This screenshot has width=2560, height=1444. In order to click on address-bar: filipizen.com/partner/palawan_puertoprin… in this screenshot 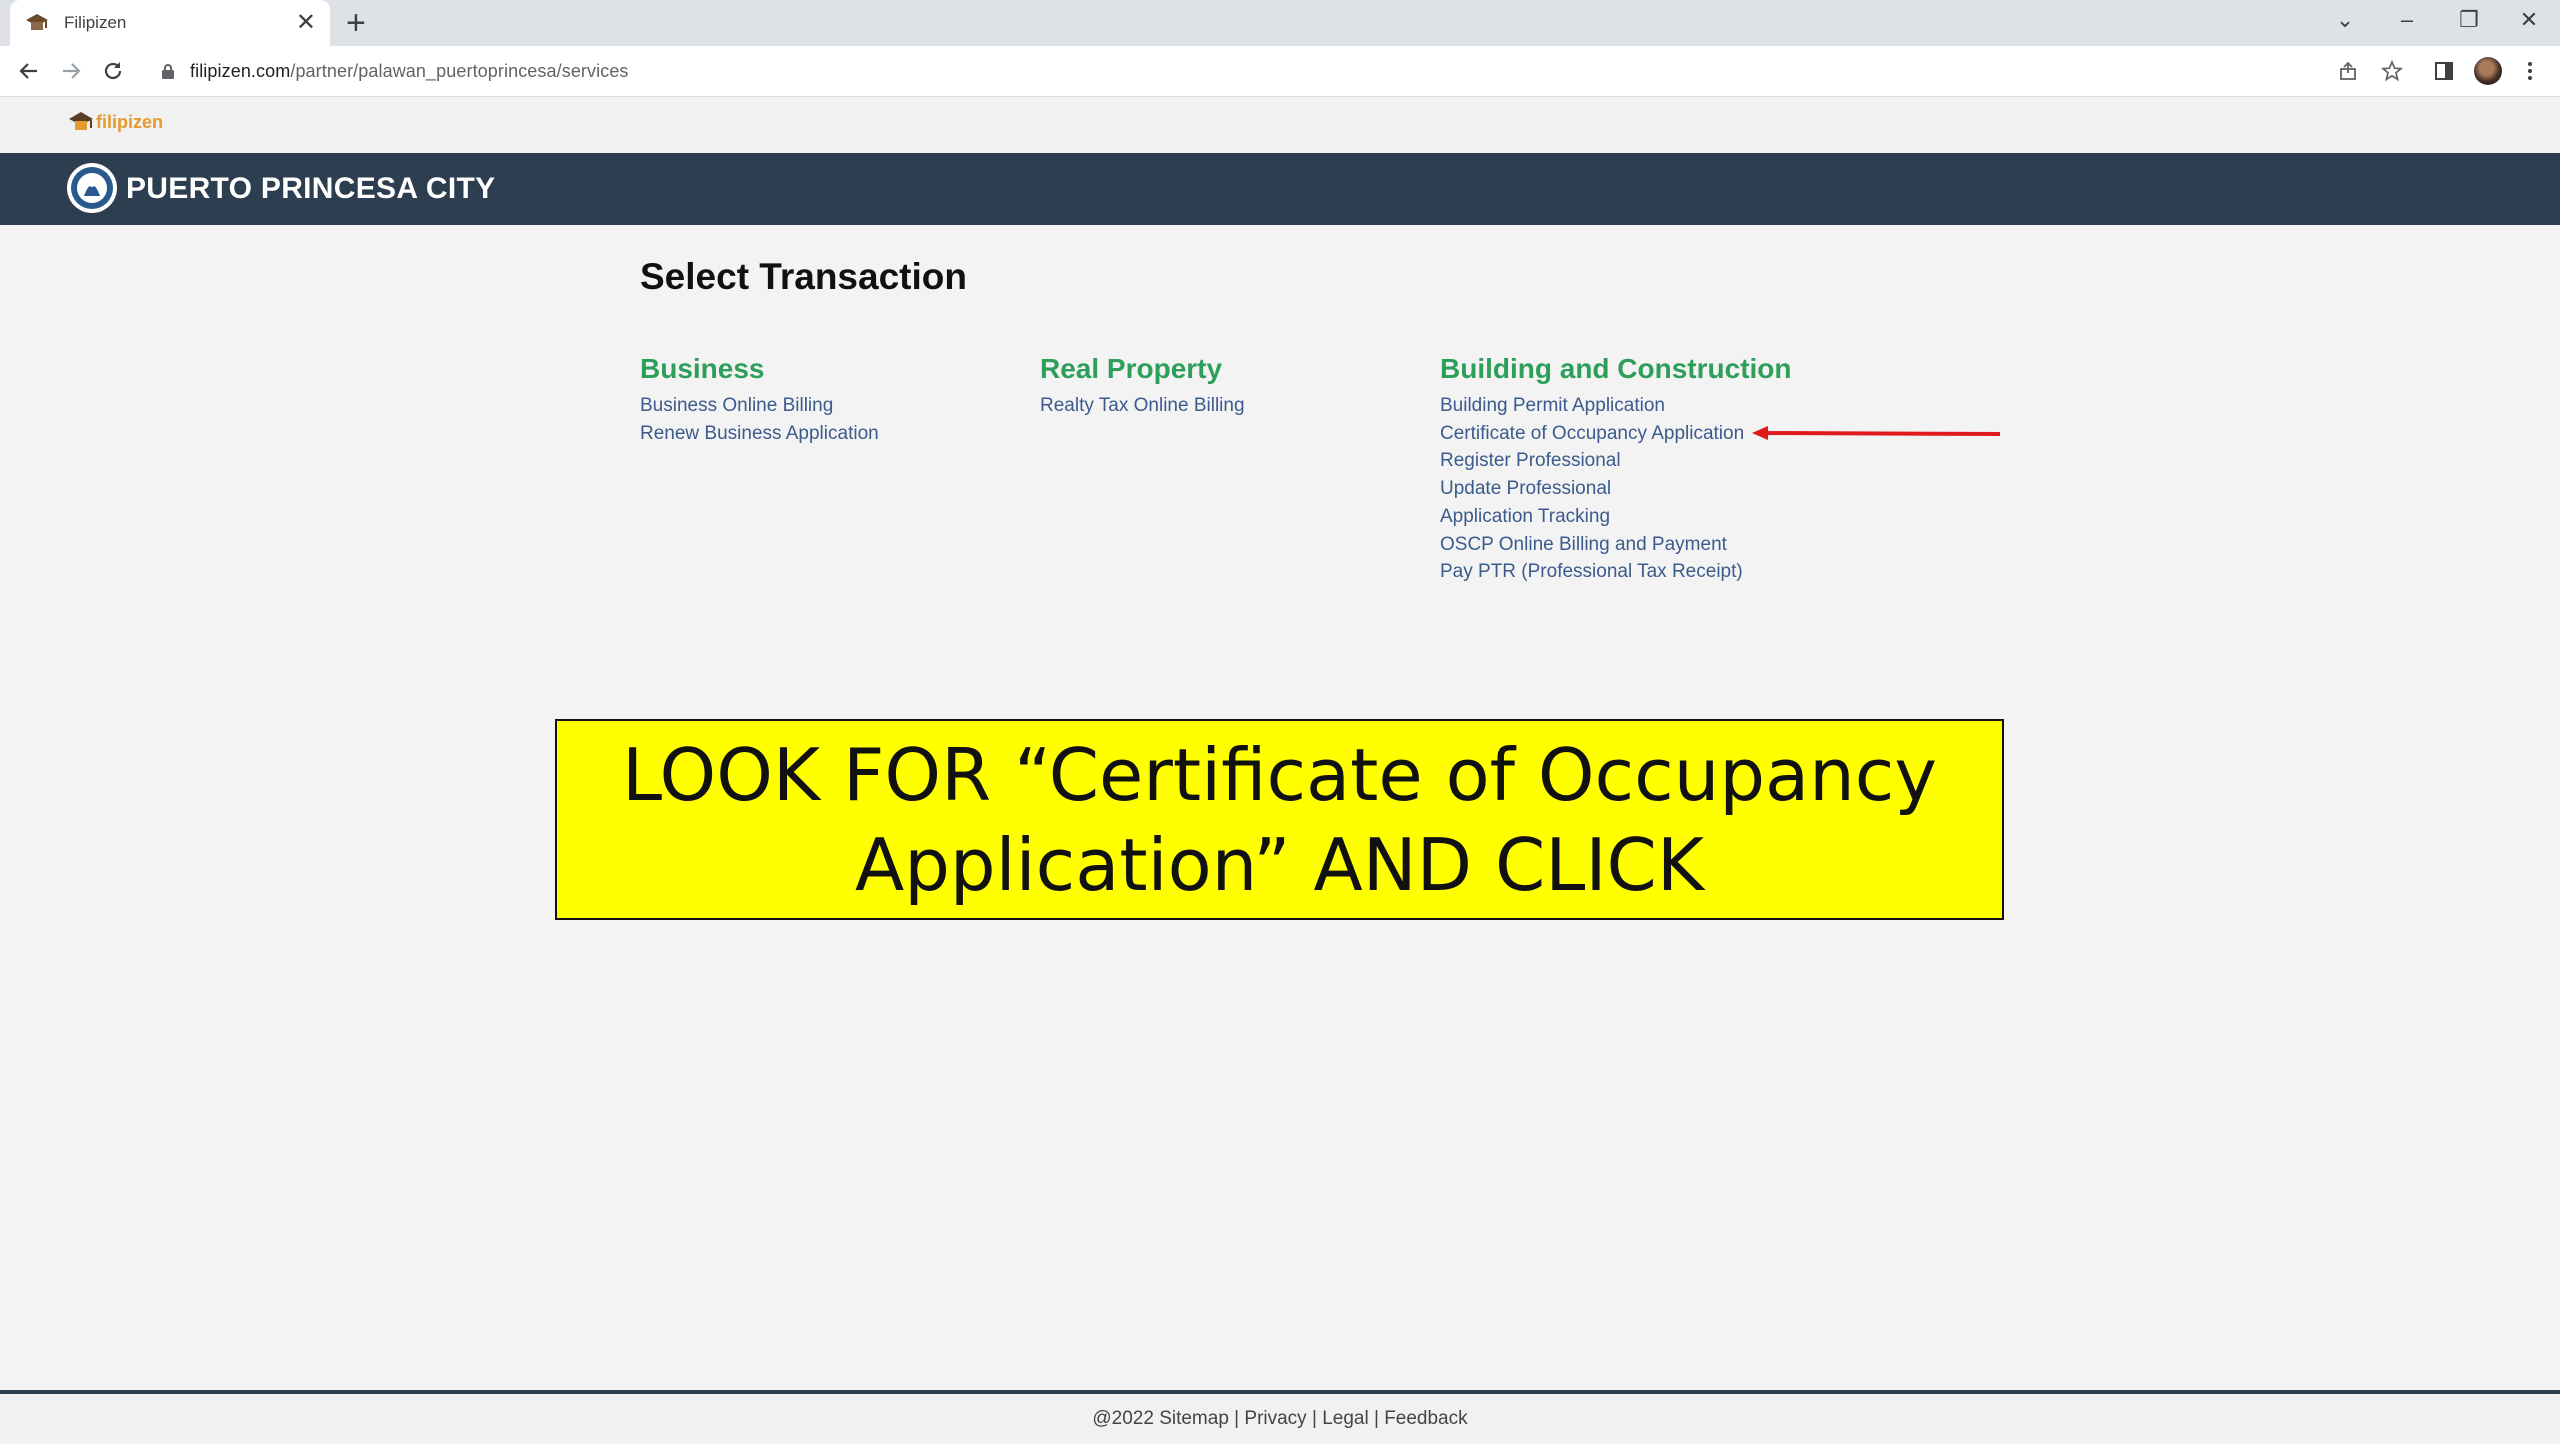, I will do `click(1236, 71)`.